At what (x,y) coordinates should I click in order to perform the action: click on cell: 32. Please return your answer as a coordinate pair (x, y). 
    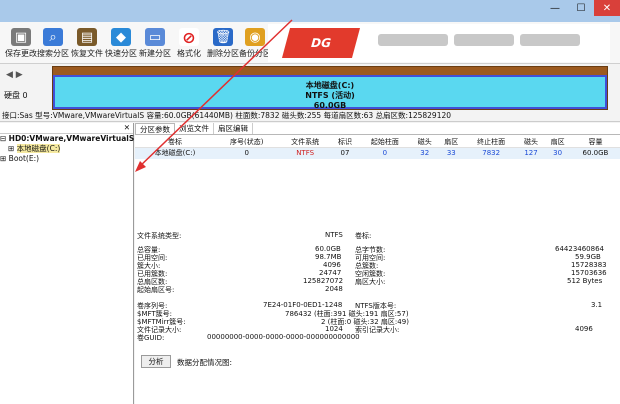
    Looking at the image, I should click on (425, 153).